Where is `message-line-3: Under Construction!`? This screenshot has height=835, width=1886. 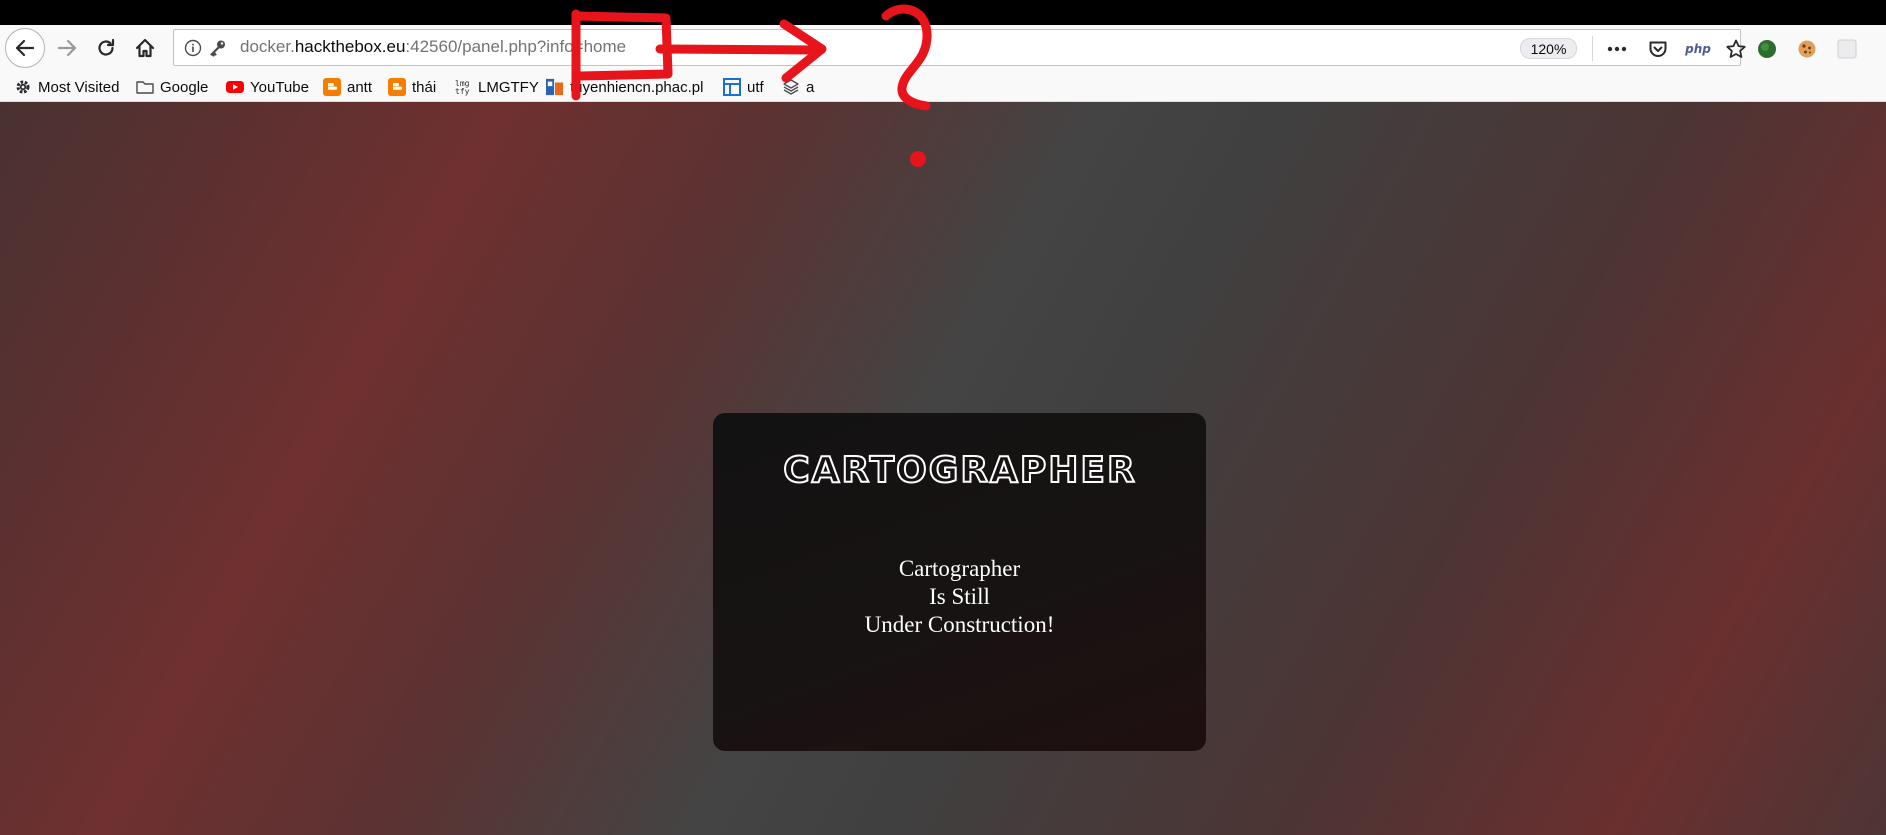 message-line-3: Under Construction! is located at coordinates (959, 624).